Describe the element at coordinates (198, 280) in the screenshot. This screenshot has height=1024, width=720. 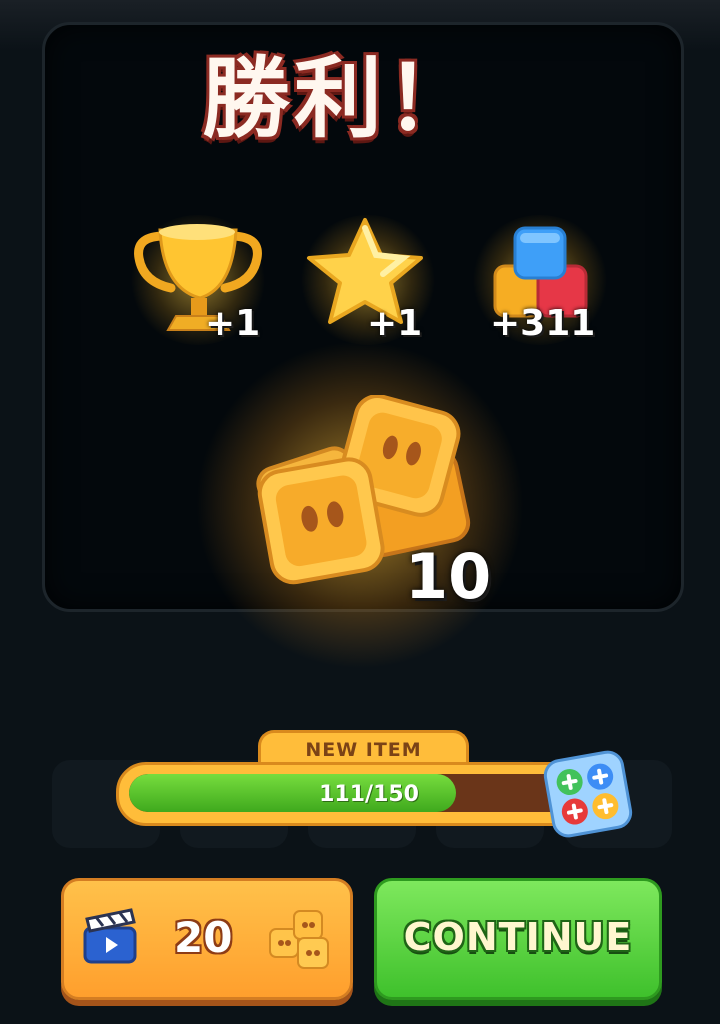
I see `reward-trophy: +1` at that location.